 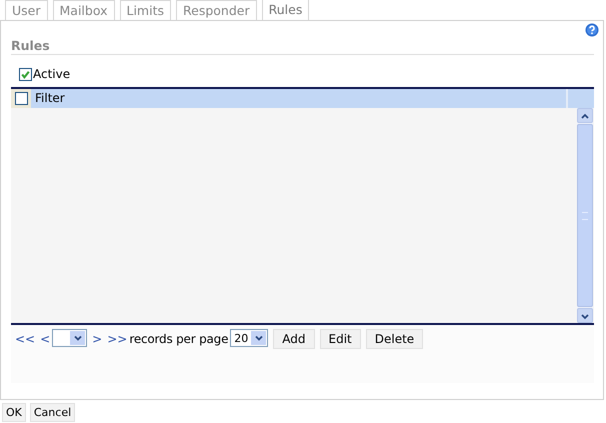 What do you see at coordinates (585, 215) in the screenshot?
I see `scrollbar` at bounding box center [585, 215].